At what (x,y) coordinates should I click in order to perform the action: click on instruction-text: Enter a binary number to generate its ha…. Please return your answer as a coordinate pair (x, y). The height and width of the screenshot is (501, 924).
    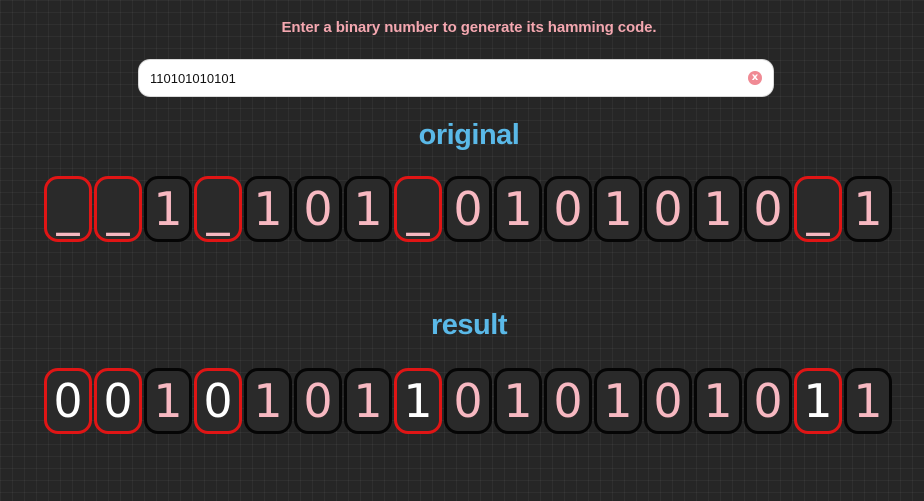
    Looking at the image, I should click on (469, 27).